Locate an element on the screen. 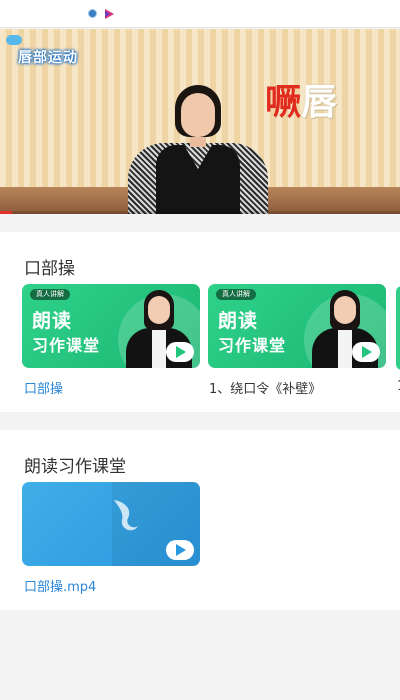  video-caption: 唇部运动 is located at coordinates (48, 58).